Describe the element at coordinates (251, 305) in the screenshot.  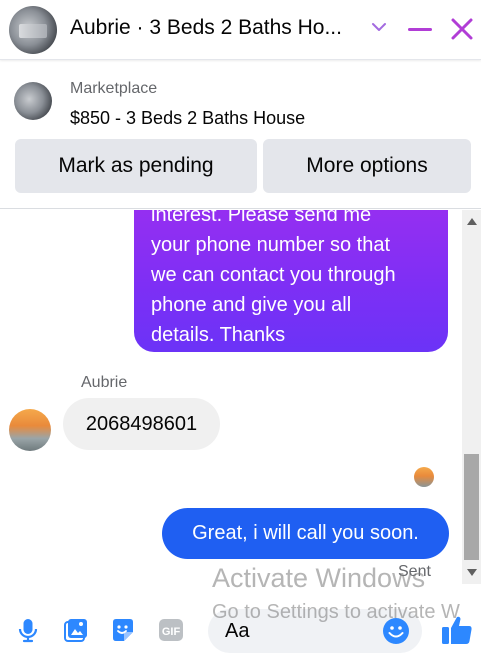
I see `message-line: phone and give you all` at that location.